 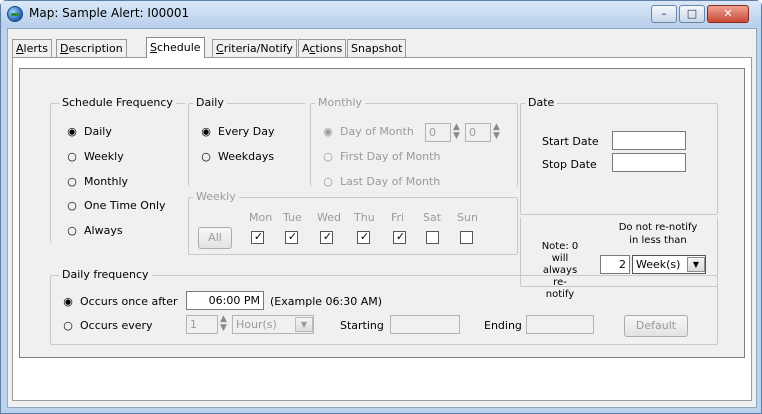 I want to click on close-button: ✕, so click(x=728, y=14).